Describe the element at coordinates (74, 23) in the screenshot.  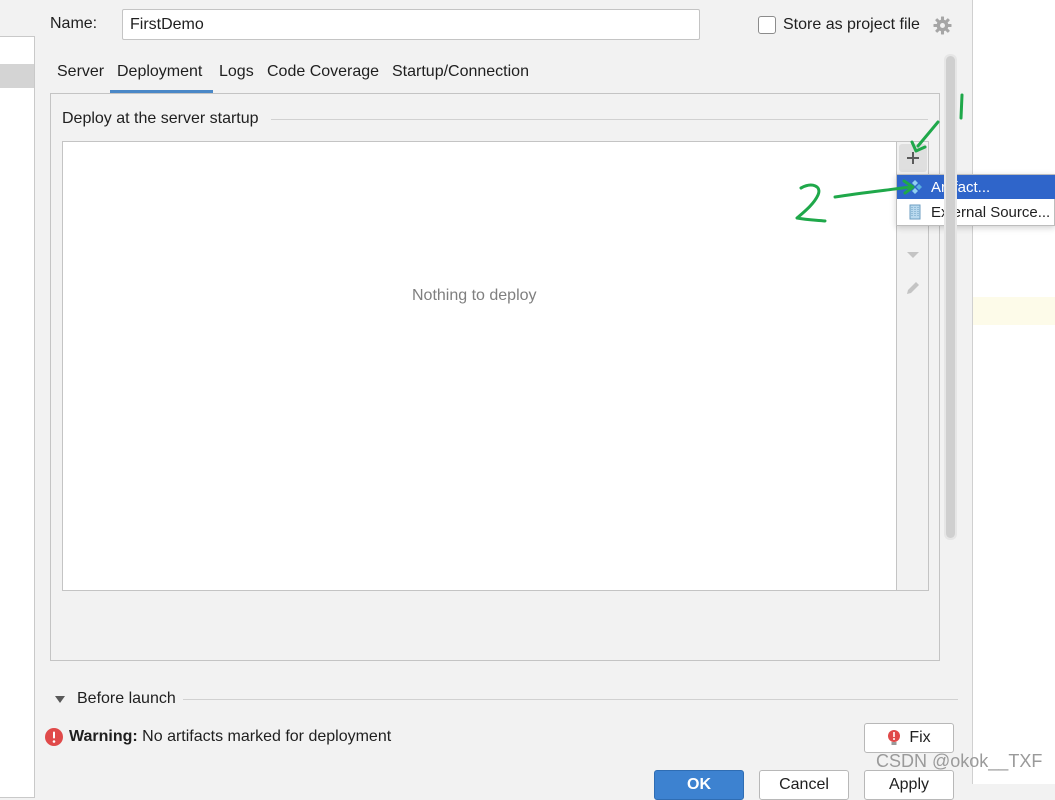
I see `name-label: Name:` at that location.